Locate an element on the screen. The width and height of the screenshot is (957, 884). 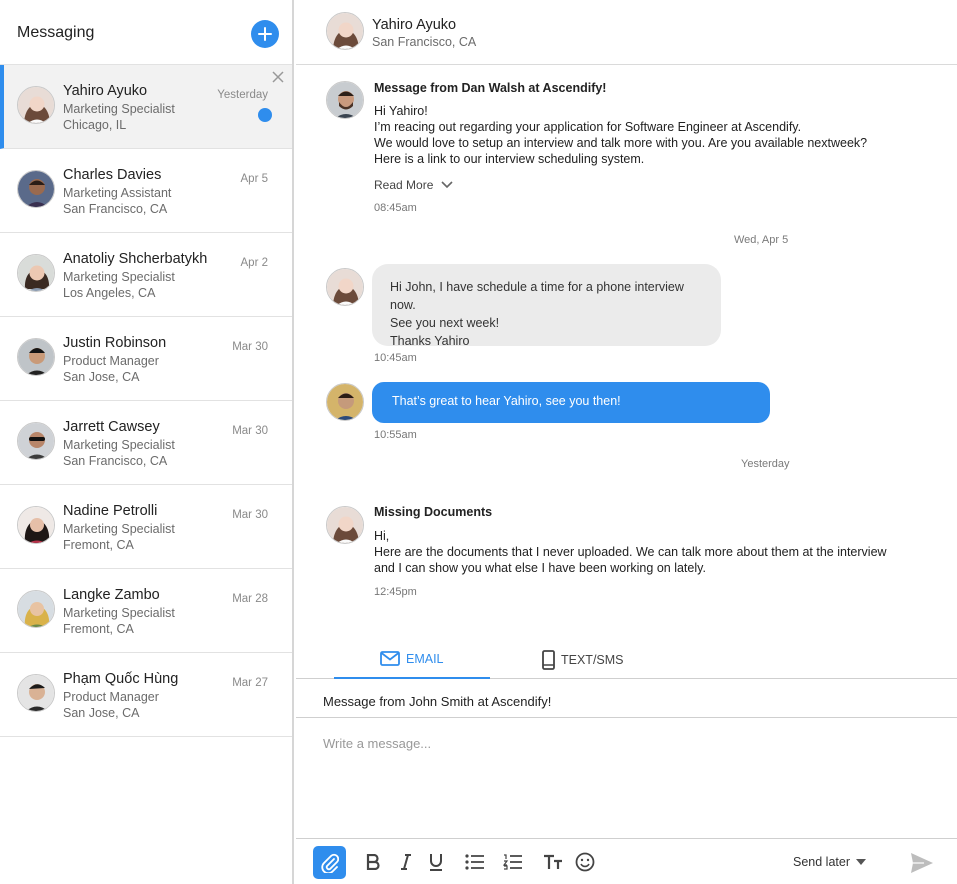
contact-location: San Jose, CA is located at coordinates (101, 377).